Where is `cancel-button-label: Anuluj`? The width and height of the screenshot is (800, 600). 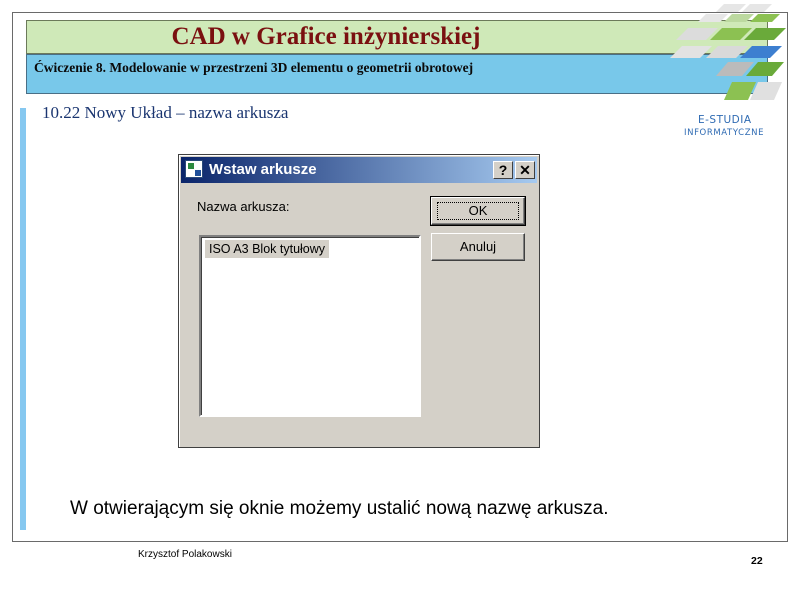
cancel-button-label: Anuluj is located at coordinates (478, 246).